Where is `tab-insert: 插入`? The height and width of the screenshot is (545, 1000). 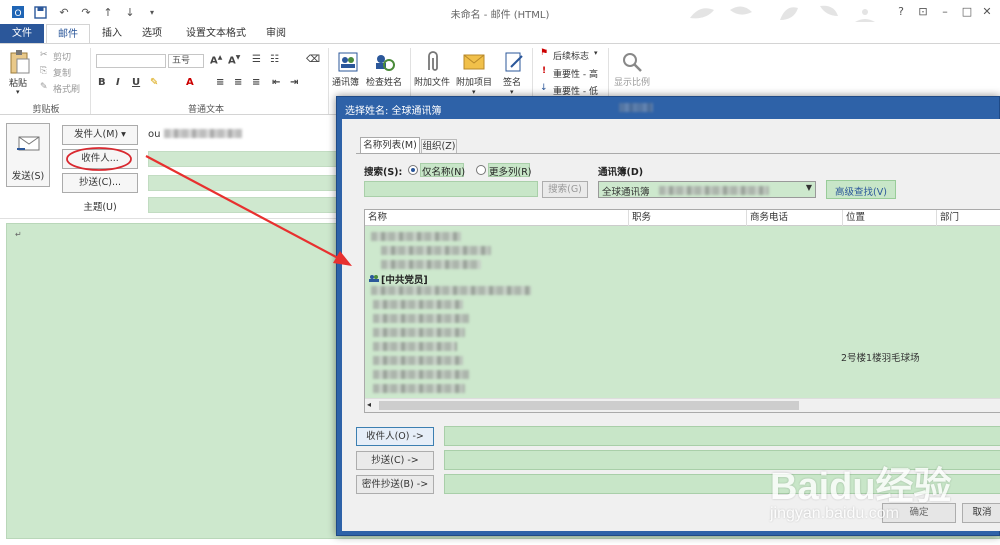
tab-insert: 插入 is located at coordinates (112, 34).